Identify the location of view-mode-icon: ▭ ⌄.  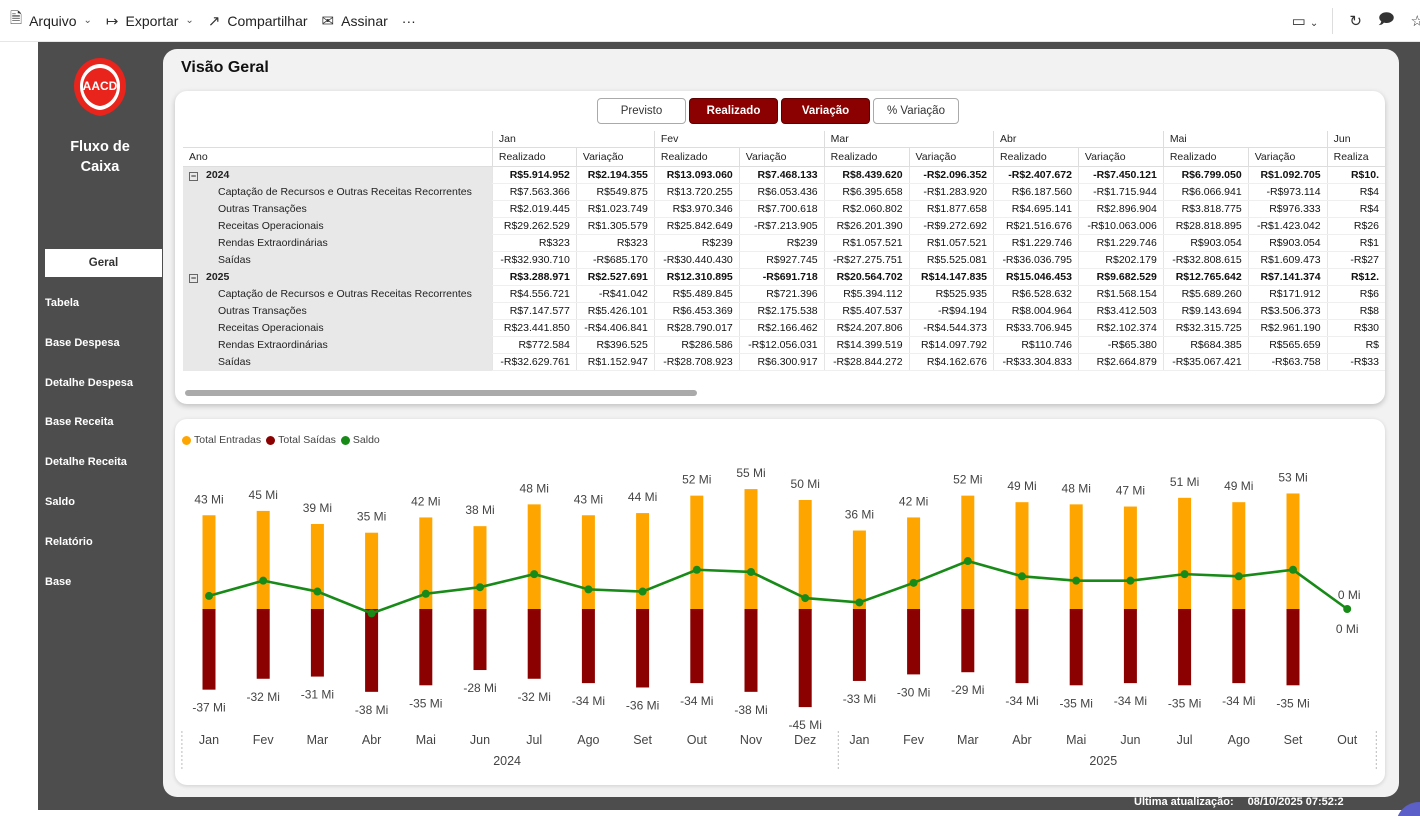
(1305, 21).